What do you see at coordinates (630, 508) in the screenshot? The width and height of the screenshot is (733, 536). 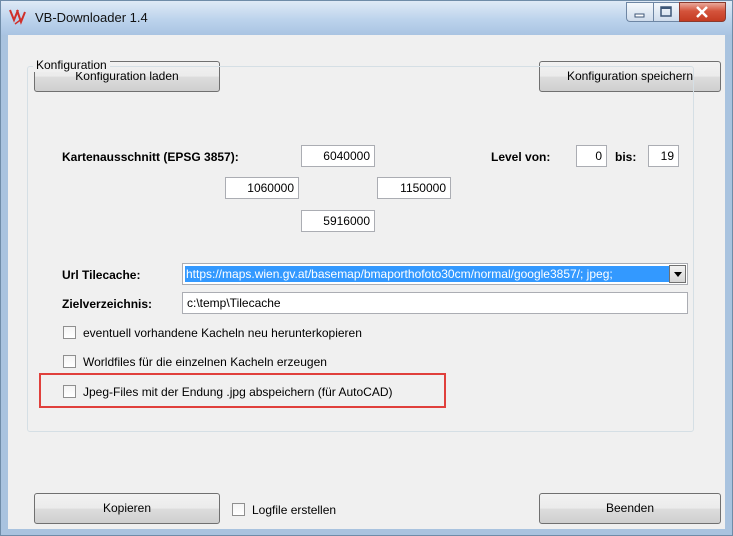 I see `exit-button: Beenden` at bounding box center [630, 508].